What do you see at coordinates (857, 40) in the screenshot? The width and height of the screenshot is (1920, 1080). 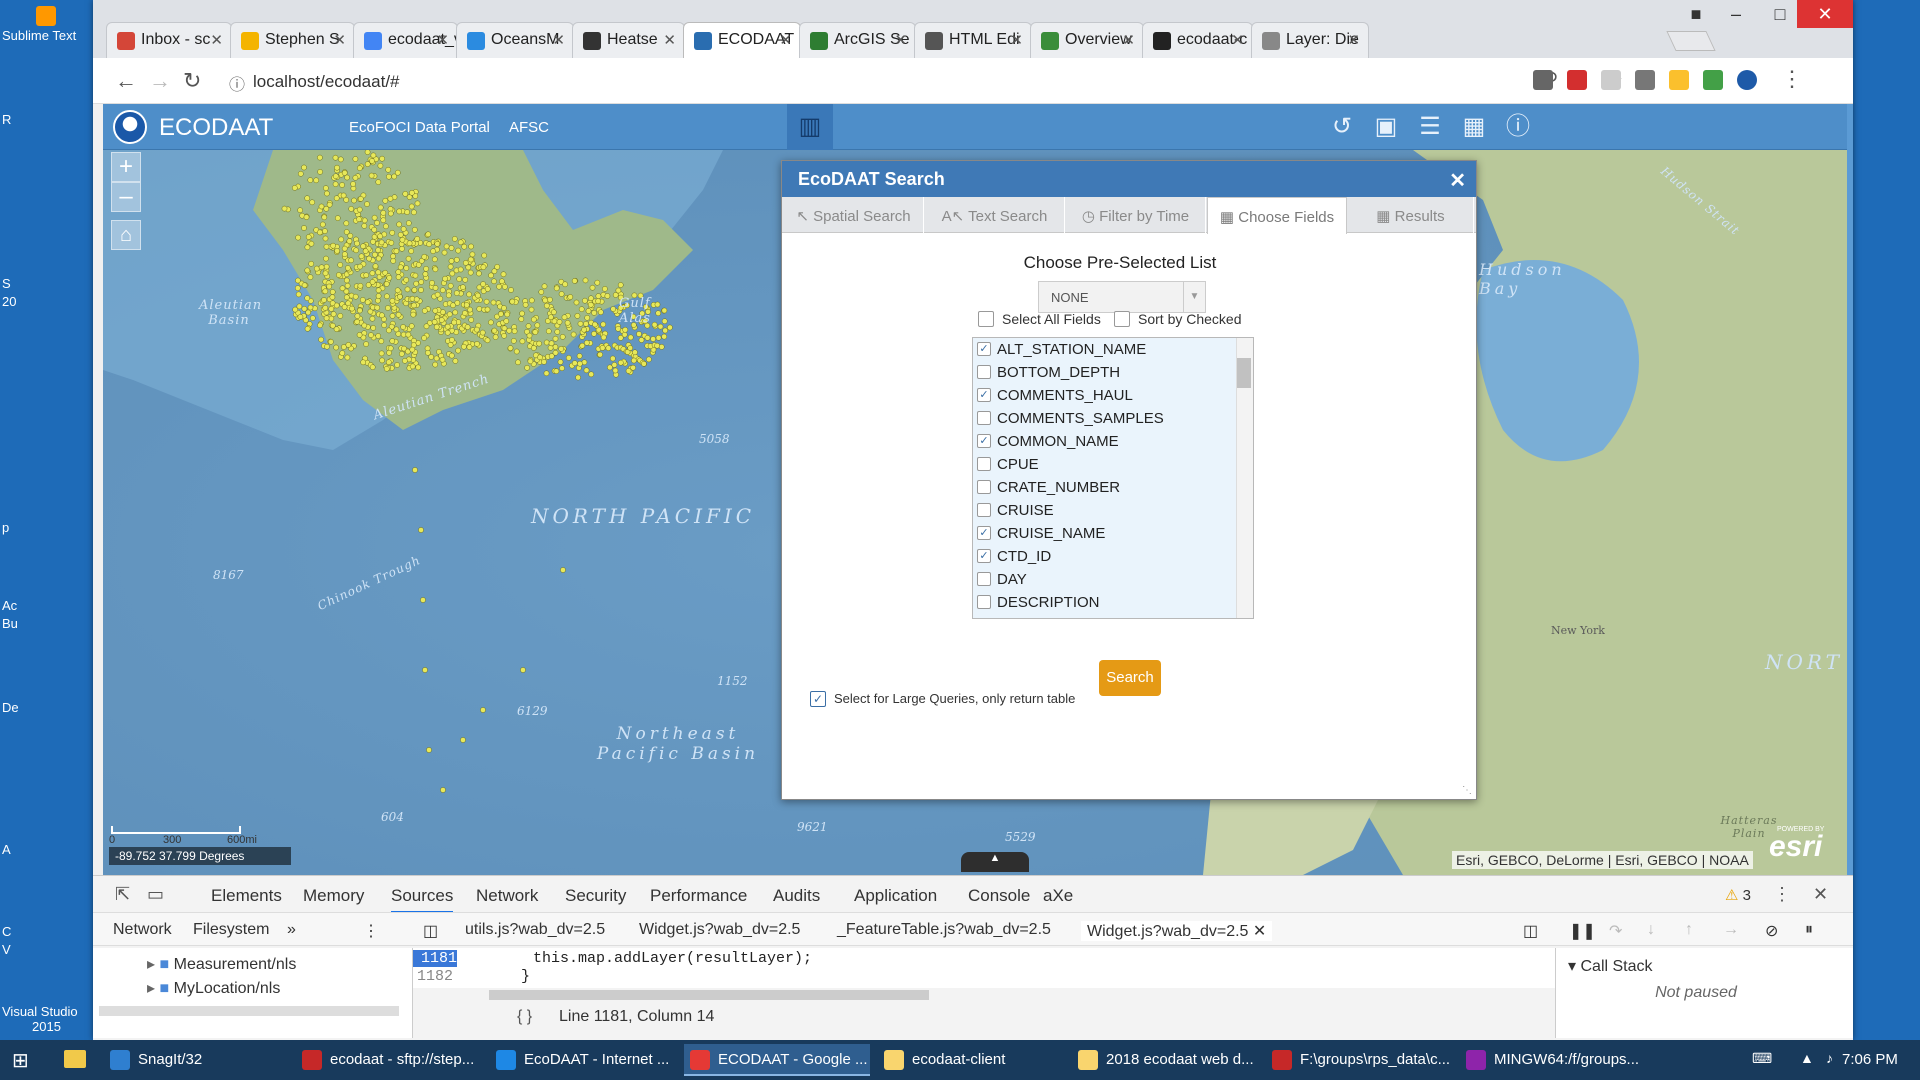 I see `browser-tab: ArcGIS Se ✕` at bounding box center [857, 40].